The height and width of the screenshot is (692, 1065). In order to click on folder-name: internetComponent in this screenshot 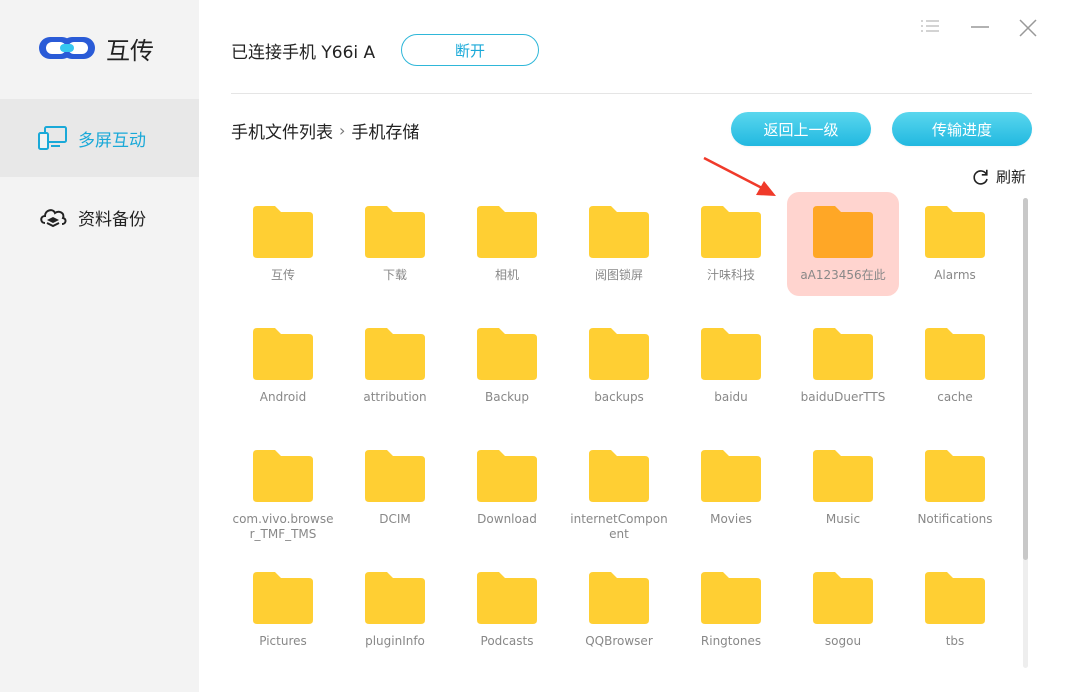, I will do `click(619, 526)`.